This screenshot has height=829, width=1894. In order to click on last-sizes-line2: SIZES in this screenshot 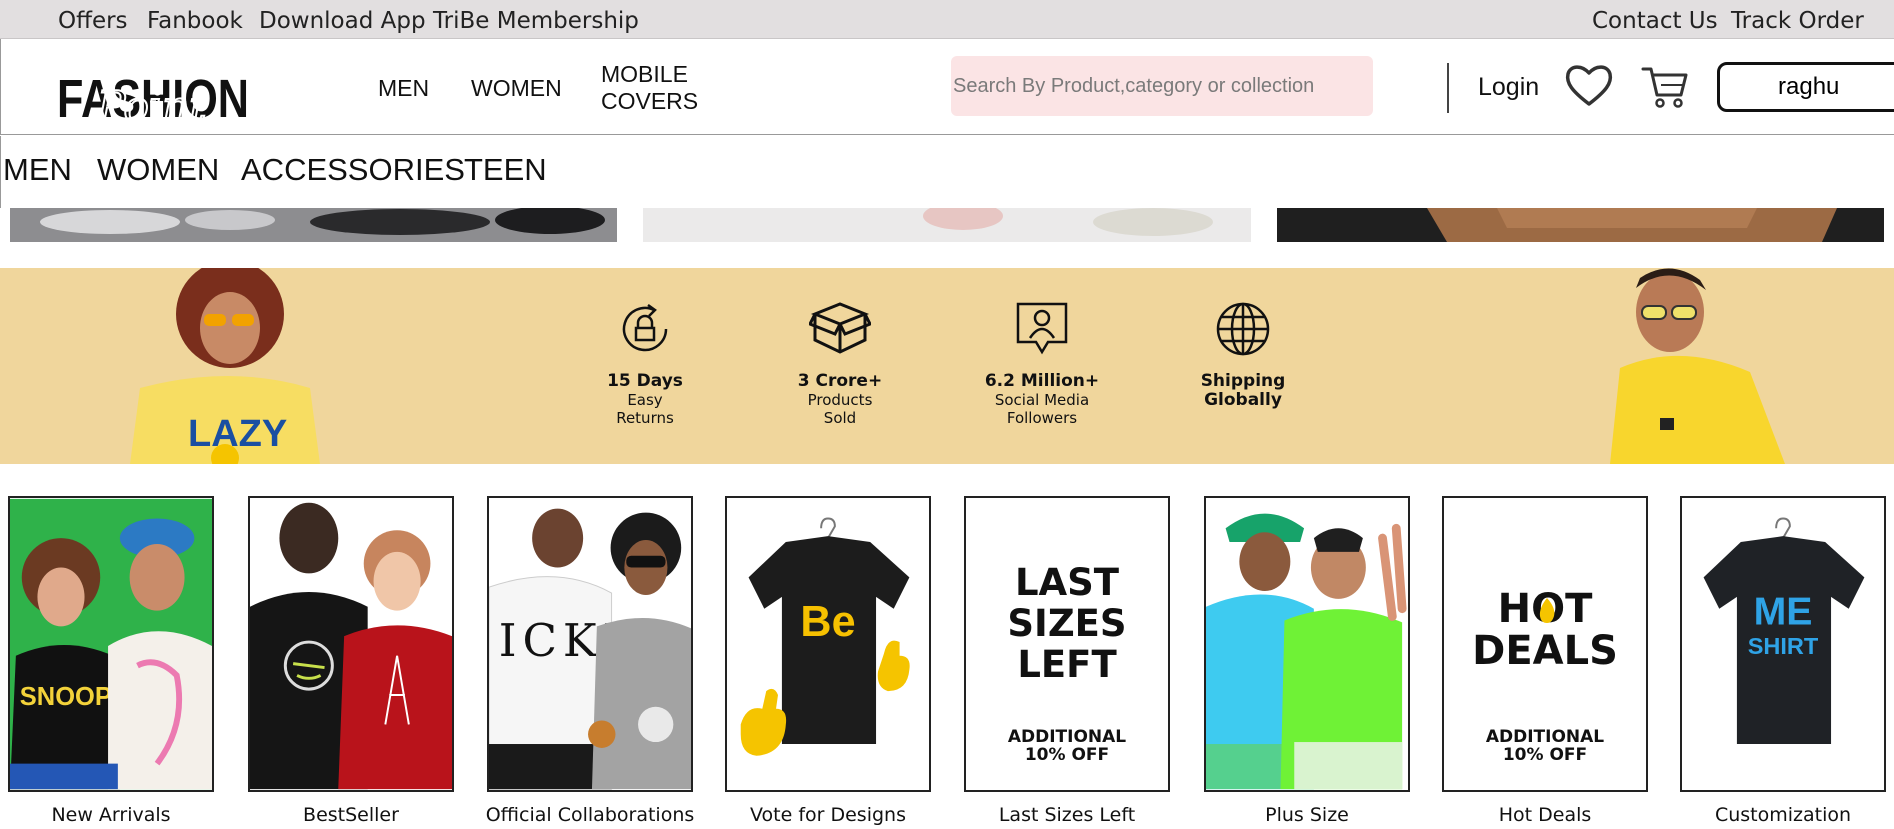, I will do `click(1067, 623)`.